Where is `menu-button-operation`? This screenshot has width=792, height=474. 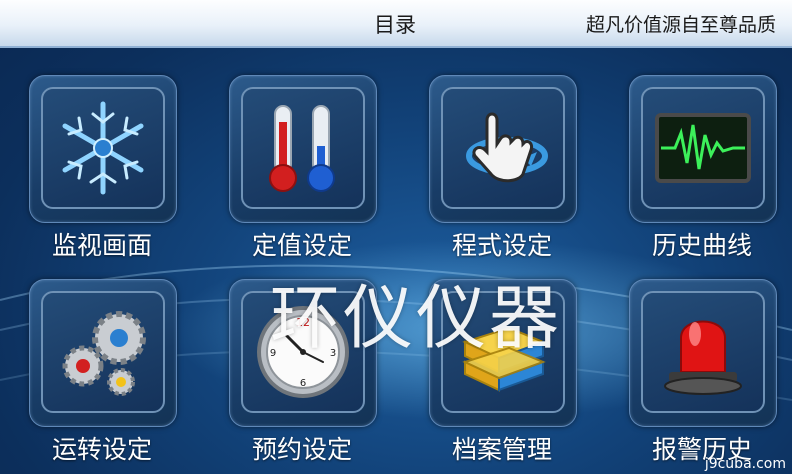 menu-button-operation is located at coordinates (103, 353).